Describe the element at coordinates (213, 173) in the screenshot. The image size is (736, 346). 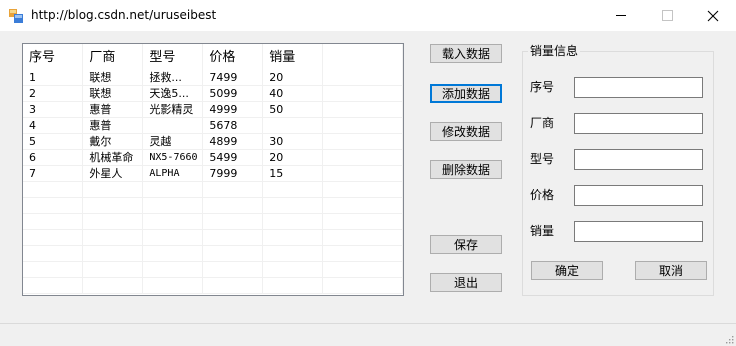
I see `table-row: 7 外星人 ALPHA 7999 15` at that location.